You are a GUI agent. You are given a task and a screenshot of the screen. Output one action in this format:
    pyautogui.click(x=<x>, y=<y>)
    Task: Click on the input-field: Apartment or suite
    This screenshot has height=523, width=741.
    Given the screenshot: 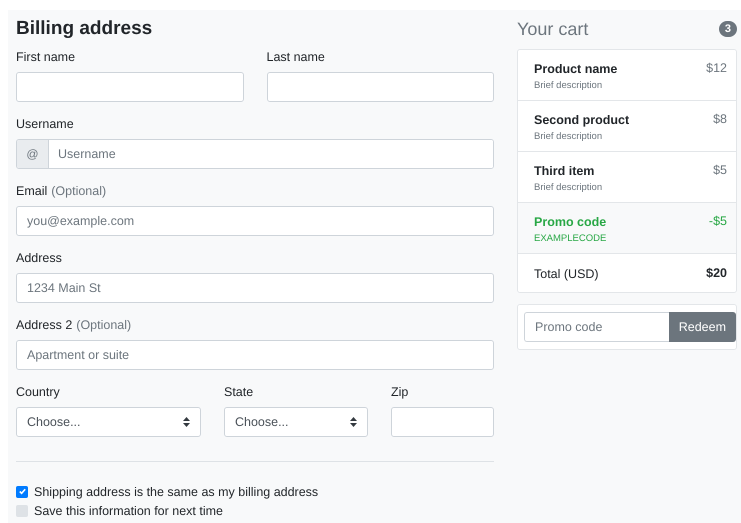 What is the action you would take?
    pyautogui.click(x=255, y=355)
    